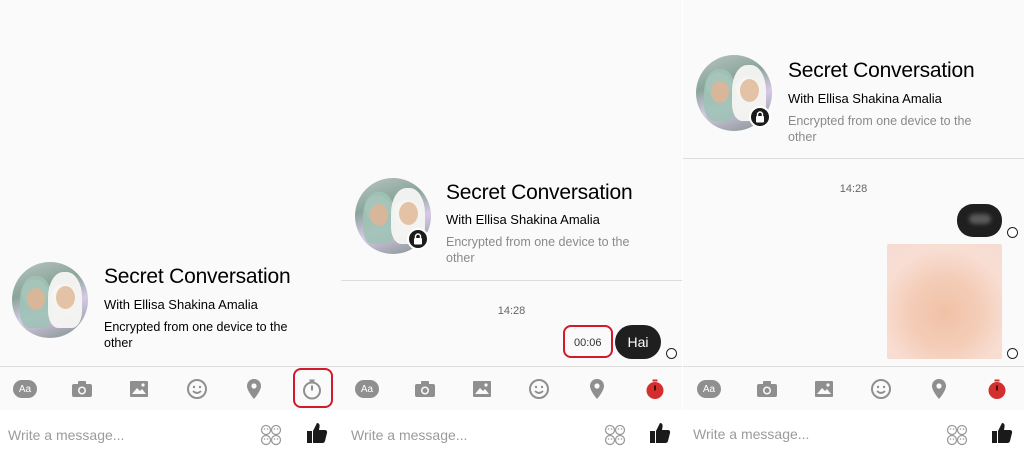 The image size is (1024, 457). Describe the element at coordinates (638, 342) in the screenshot. I see `message-bubble: Hai` at that location.